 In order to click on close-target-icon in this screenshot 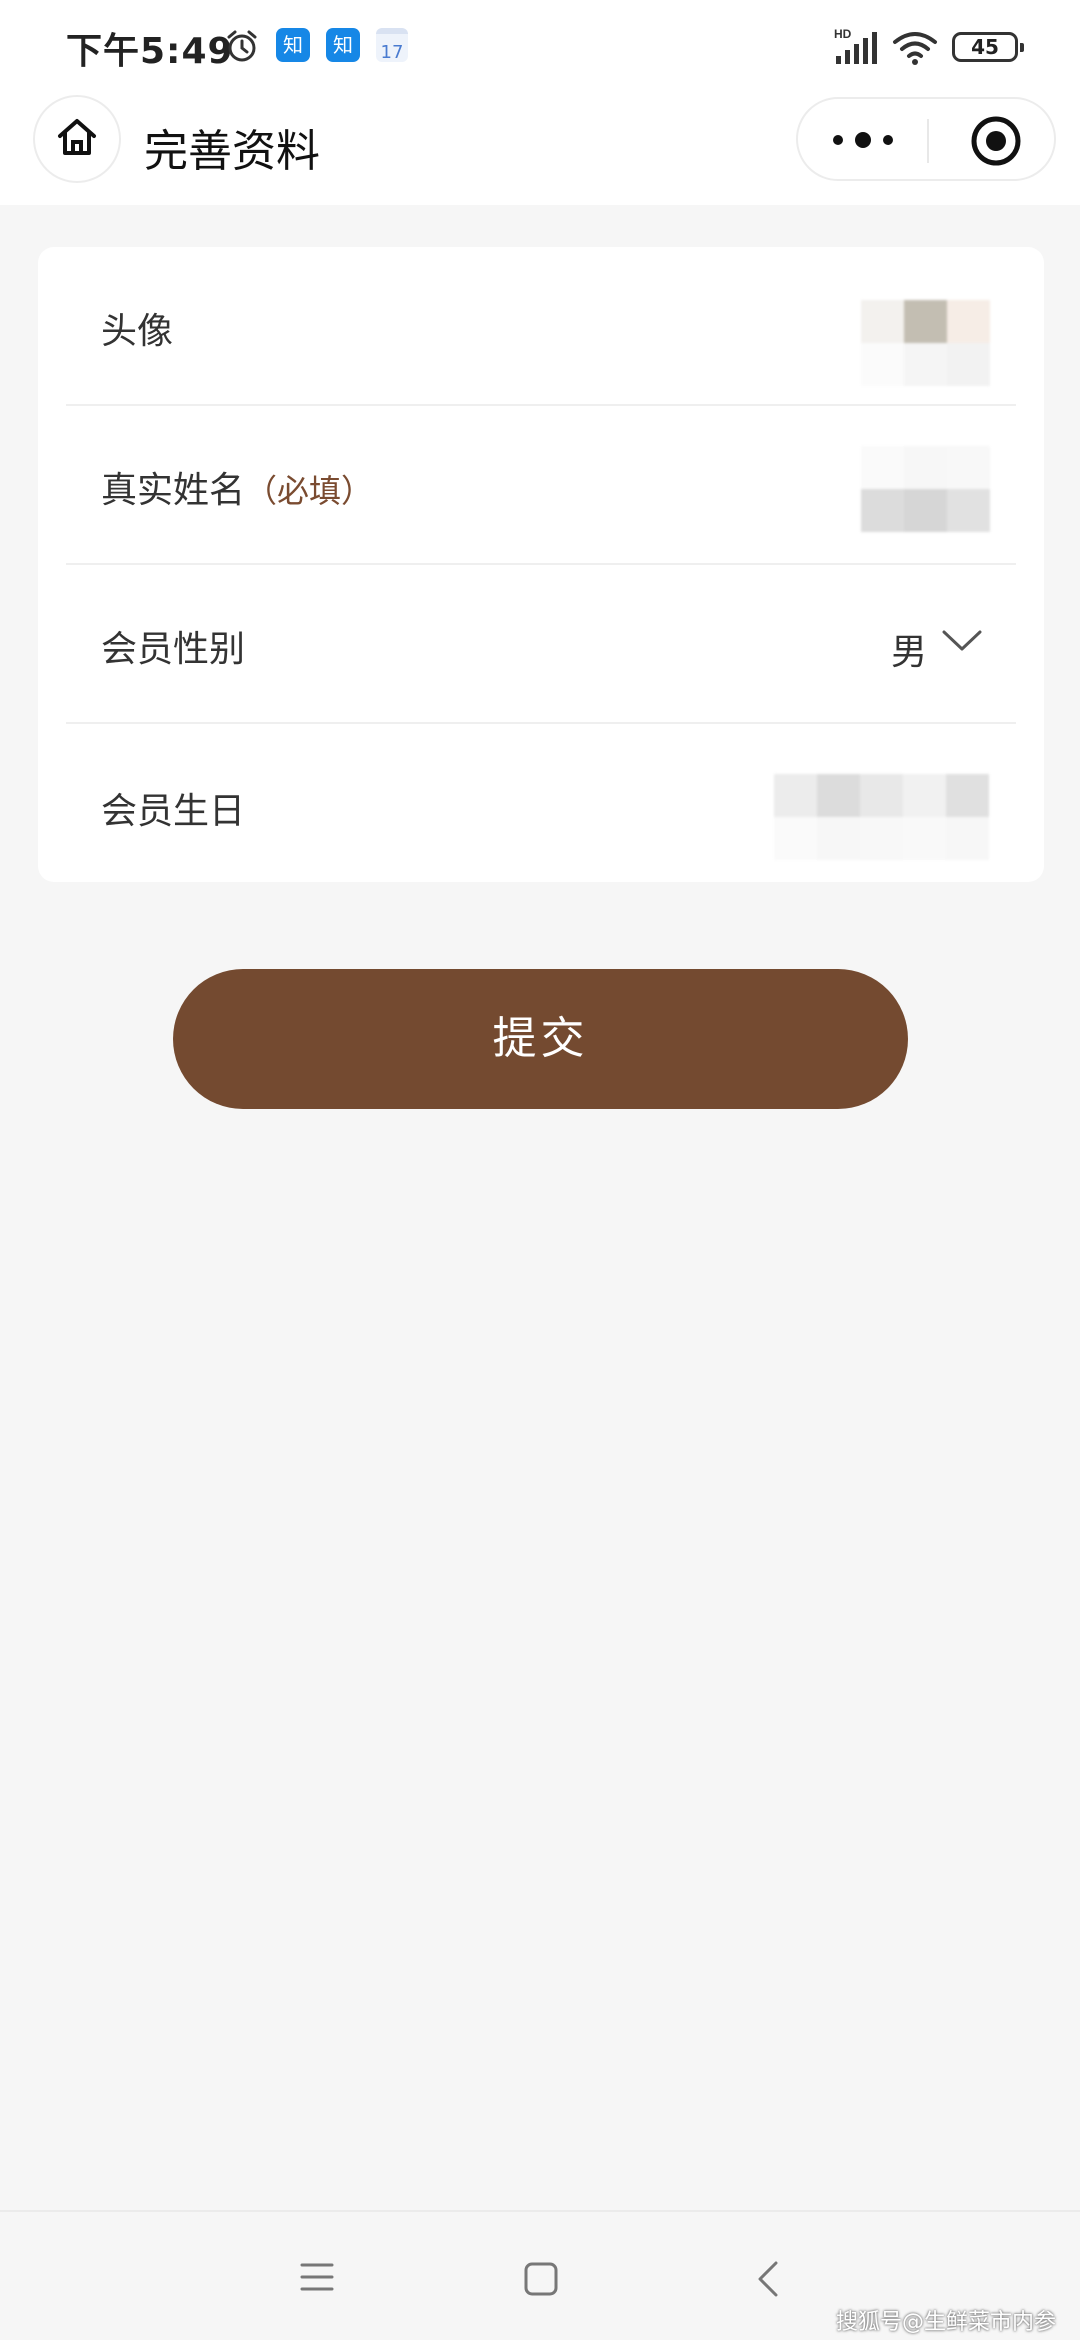, I will do `click(996, 143)`.